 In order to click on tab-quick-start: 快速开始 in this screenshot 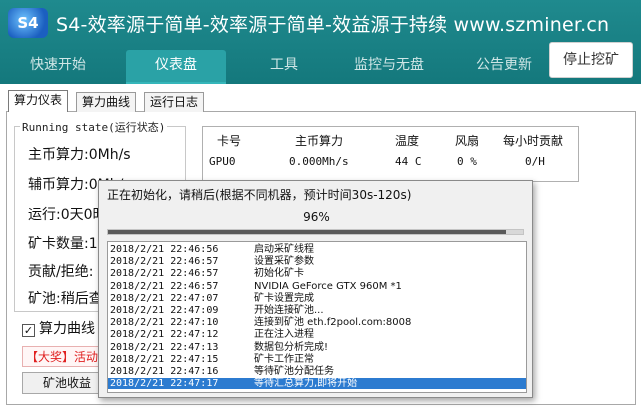, I will do `click(58, 67)`.